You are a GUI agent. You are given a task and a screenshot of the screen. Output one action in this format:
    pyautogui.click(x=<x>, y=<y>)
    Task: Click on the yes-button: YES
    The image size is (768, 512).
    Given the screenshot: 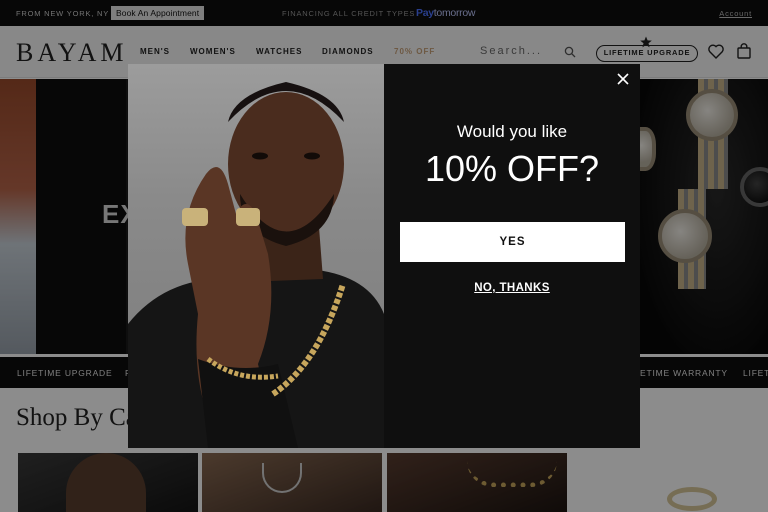 What is the action you would take?
    pyautogui.click(x=512, y=242)
    